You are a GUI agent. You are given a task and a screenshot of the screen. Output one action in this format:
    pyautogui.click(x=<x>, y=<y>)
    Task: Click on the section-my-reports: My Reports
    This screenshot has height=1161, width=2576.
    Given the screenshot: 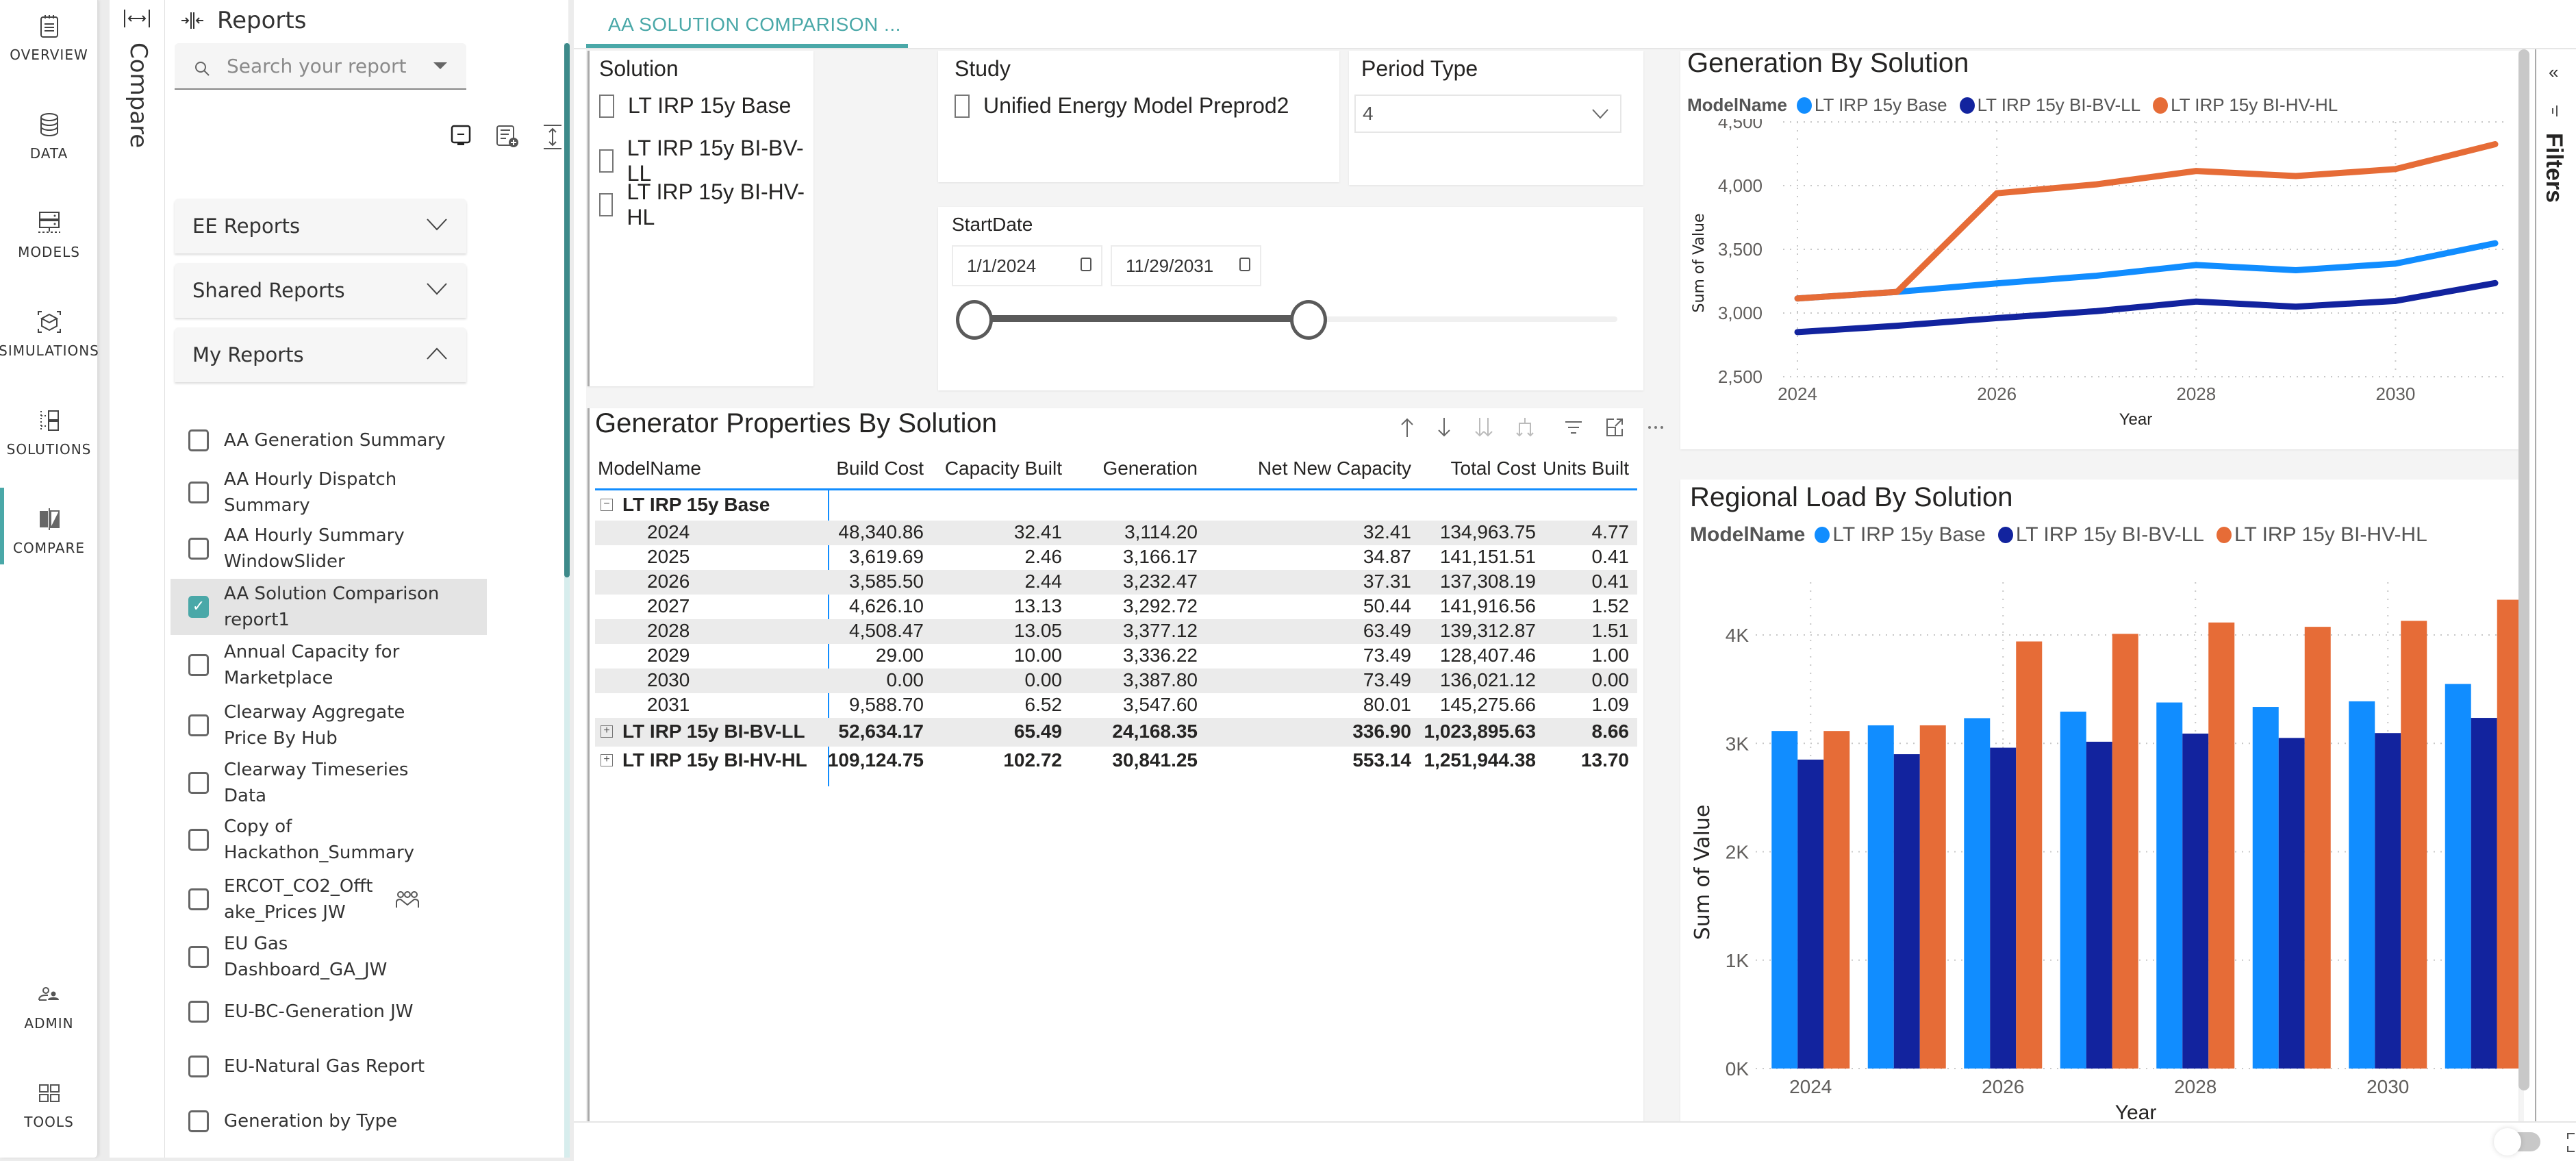 What is the action you would take?
    pyautogui.click(x=320, y=354)
    